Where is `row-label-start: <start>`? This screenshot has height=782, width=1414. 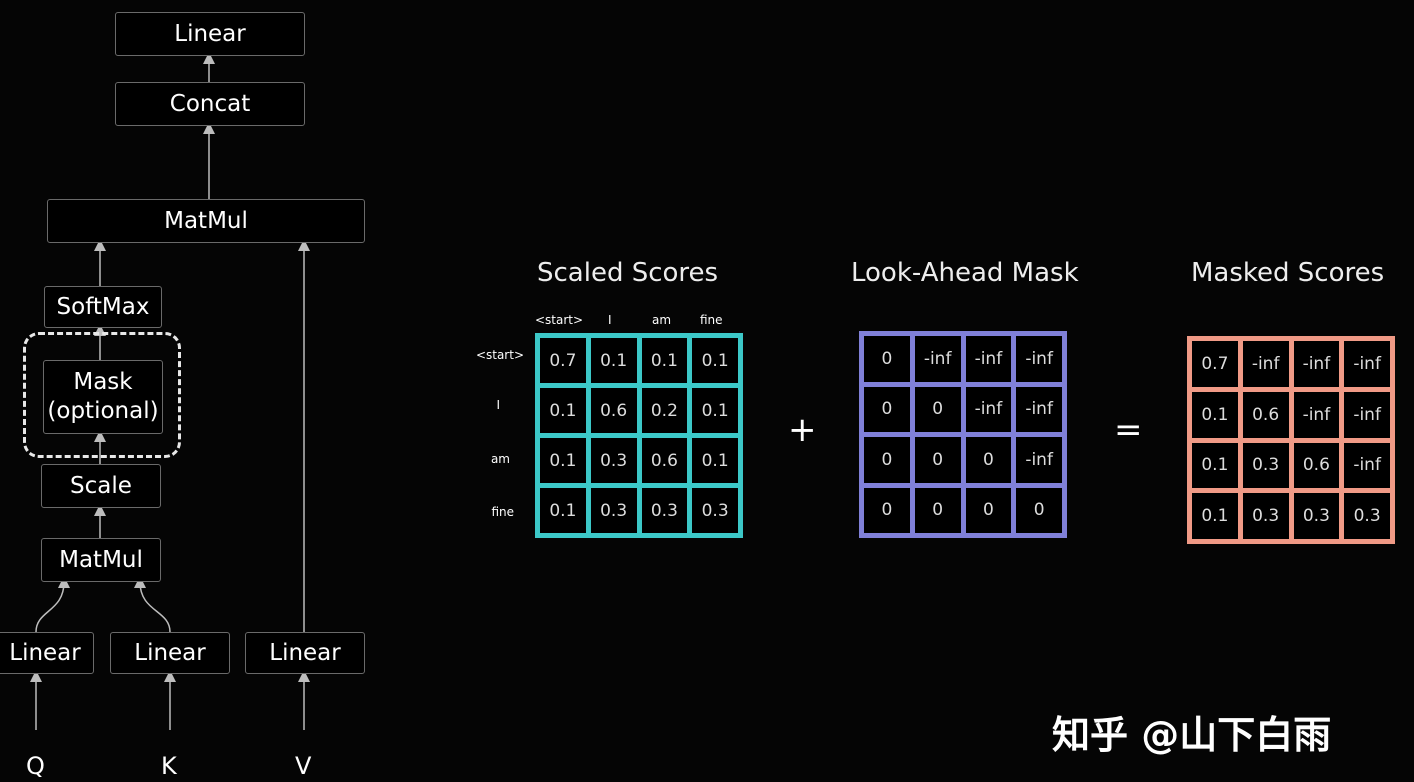
row-label-start: <start> is located at coordinates (499, 355).